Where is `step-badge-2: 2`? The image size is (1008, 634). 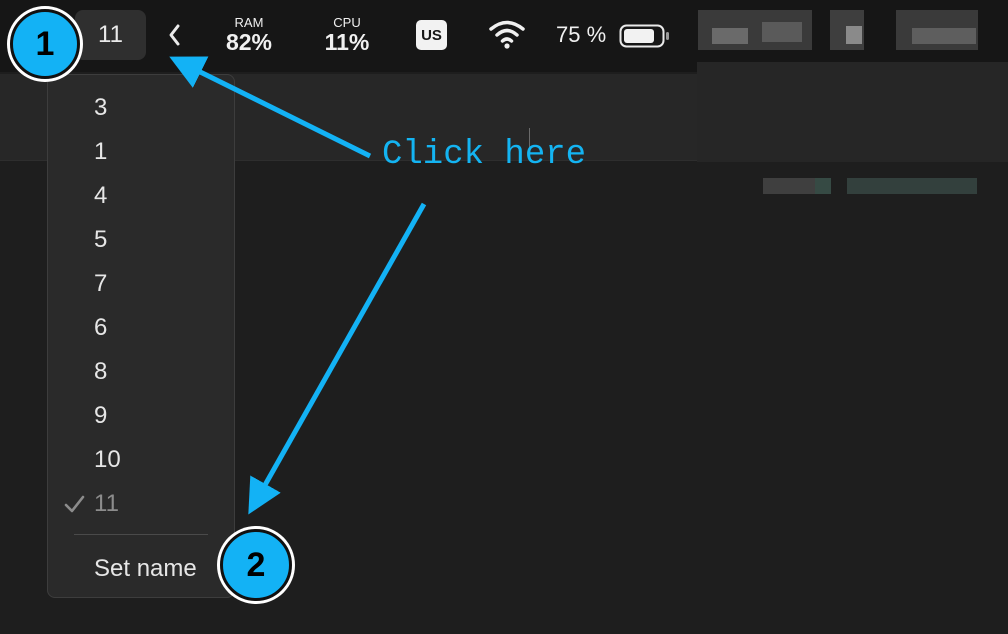 step-badge-2: 2 is located at coordinates (256, 565).